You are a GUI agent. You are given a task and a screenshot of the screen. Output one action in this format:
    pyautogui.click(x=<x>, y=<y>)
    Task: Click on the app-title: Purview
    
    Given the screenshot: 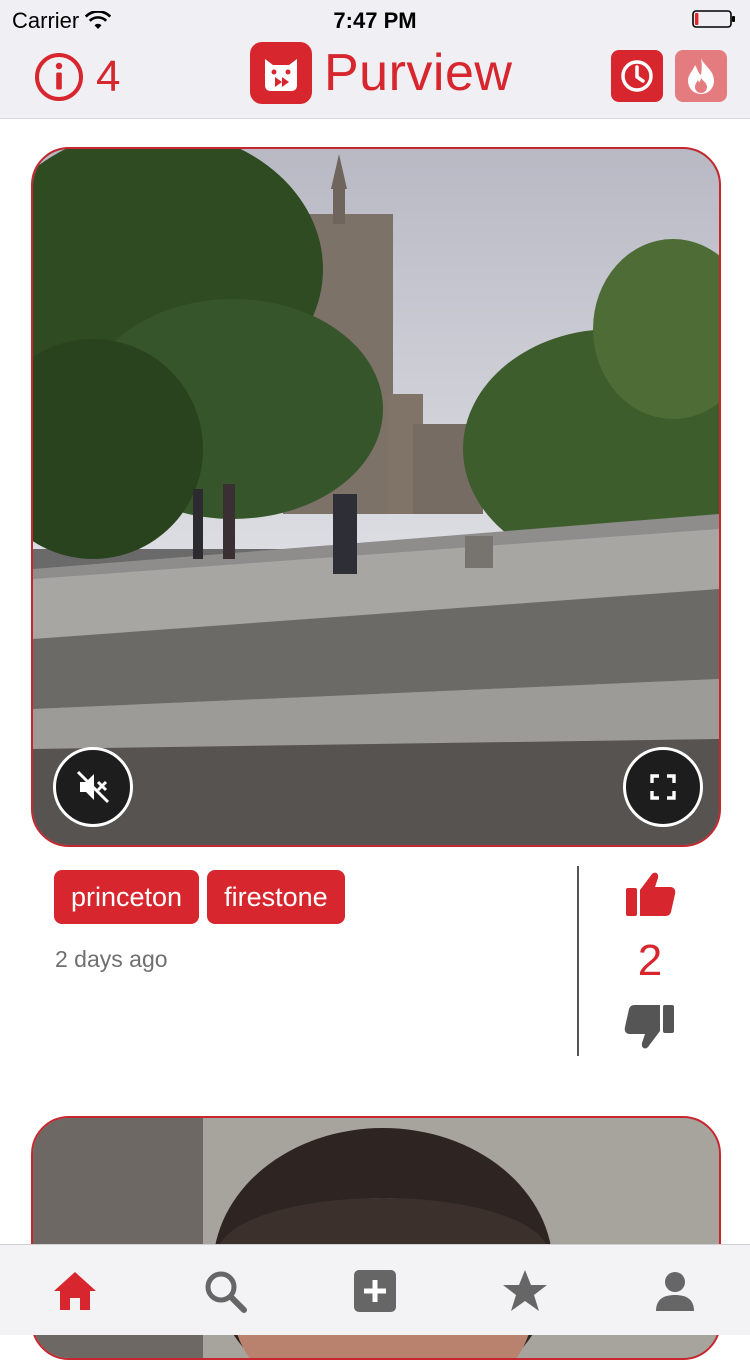 What is the action you would take?
    pyautogui.click(x=418, y=73)
    